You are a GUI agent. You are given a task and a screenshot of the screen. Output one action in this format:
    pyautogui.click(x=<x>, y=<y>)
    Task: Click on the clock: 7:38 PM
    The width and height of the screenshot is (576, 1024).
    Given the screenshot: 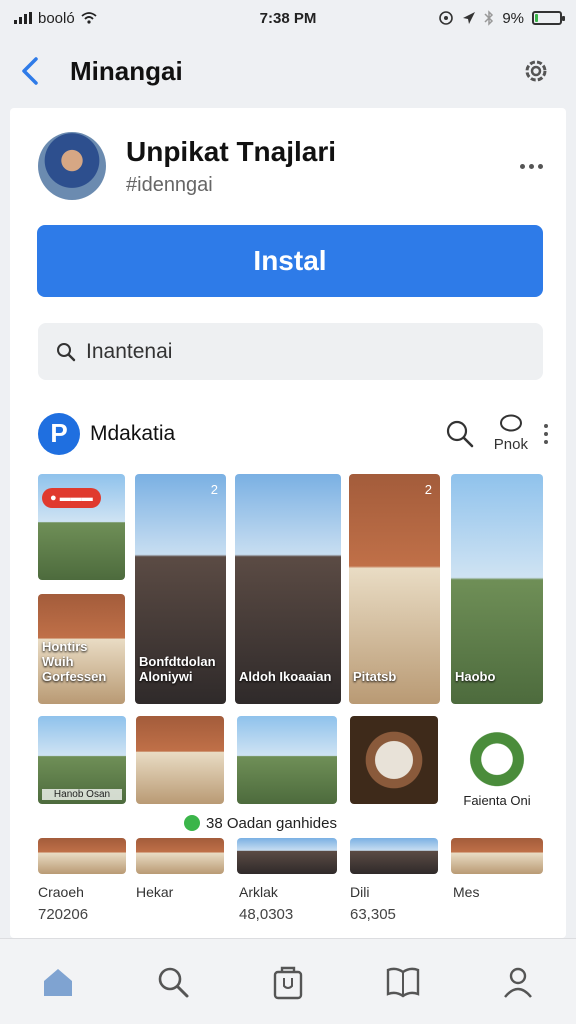 What is the action you would take?
    pyautogui.click(x=288, y=18)
    